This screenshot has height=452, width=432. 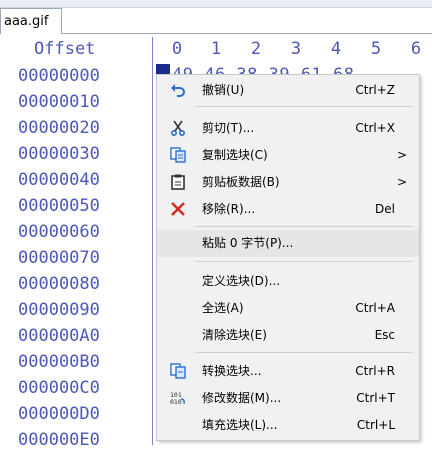 What do you see at coordinates (375, 128) in the screenshot?
I see `menu-item-shortcut: Ctrl+X` at bounding box center [375, 128].